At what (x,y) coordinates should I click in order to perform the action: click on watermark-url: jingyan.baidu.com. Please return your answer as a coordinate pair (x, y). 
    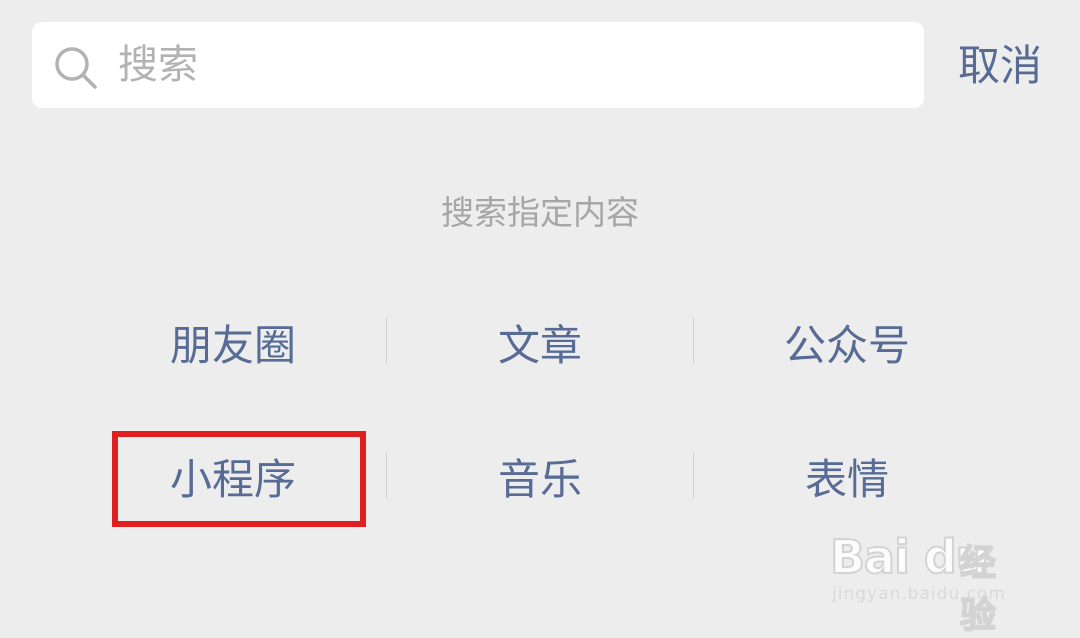
    Looking at the image, I should click on (919, 594).